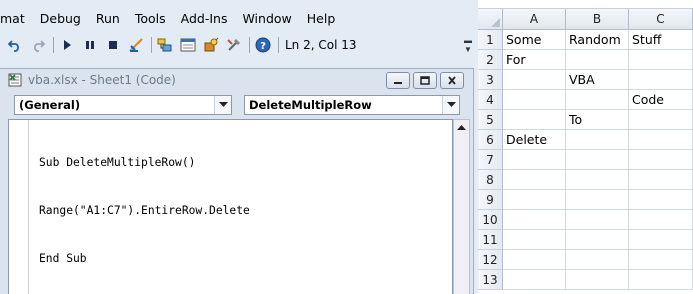 The height and width of the screenshot is (294, 693). What do you see at coordinates (534, 240) in the screenshot?
I see `cell-a11` at bounding box center [534, 240].